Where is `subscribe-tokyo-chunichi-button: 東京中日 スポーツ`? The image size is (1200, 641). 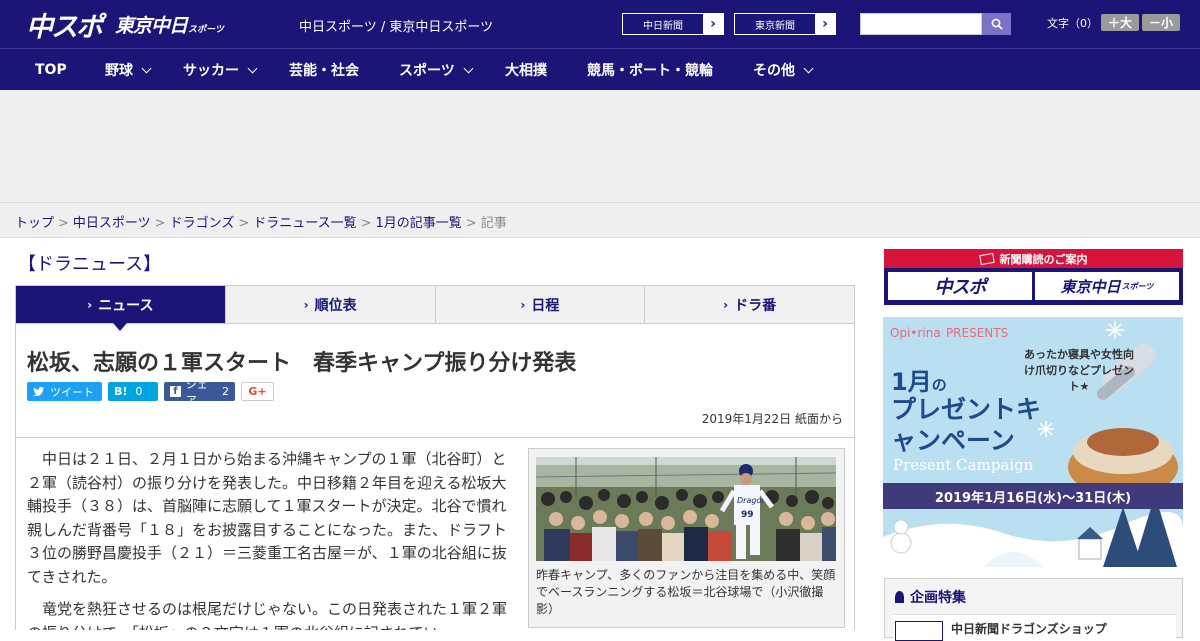 subscribe-tokyo-chunichi-button: 東京中日 スポーツ is located at coordinates (1107, 286).